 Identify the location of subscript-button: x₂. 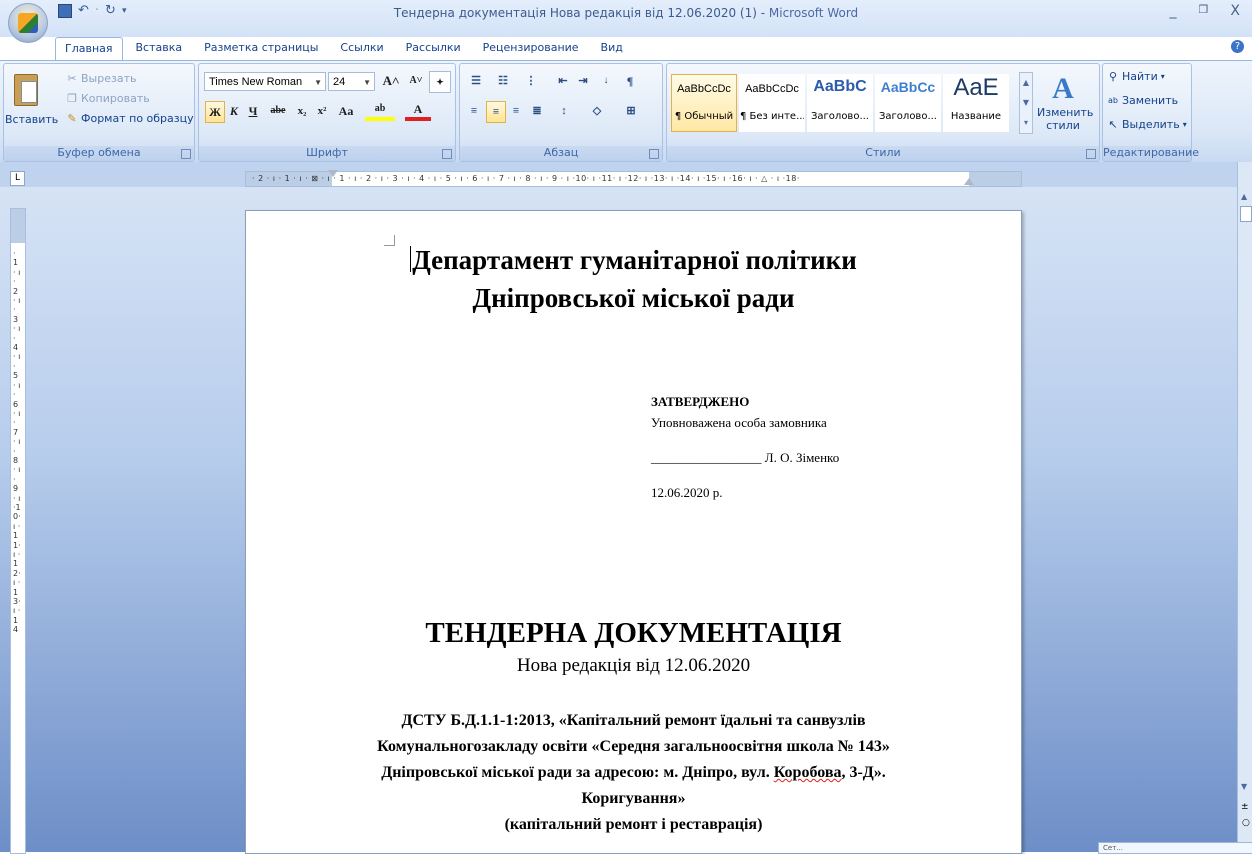
(302, 111).